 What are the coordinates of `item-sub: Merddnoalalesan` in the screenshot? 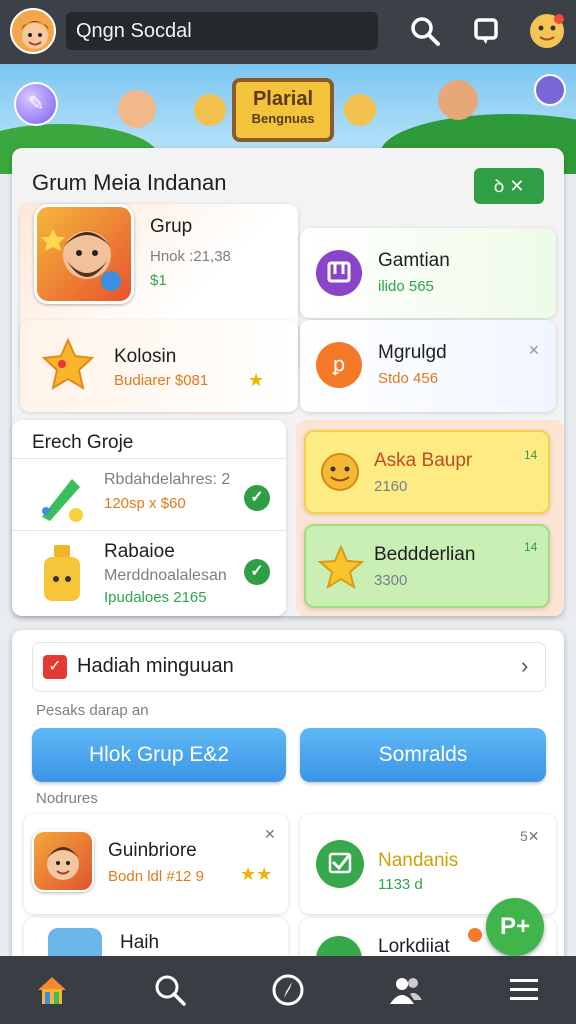 It's located at (165, 575).